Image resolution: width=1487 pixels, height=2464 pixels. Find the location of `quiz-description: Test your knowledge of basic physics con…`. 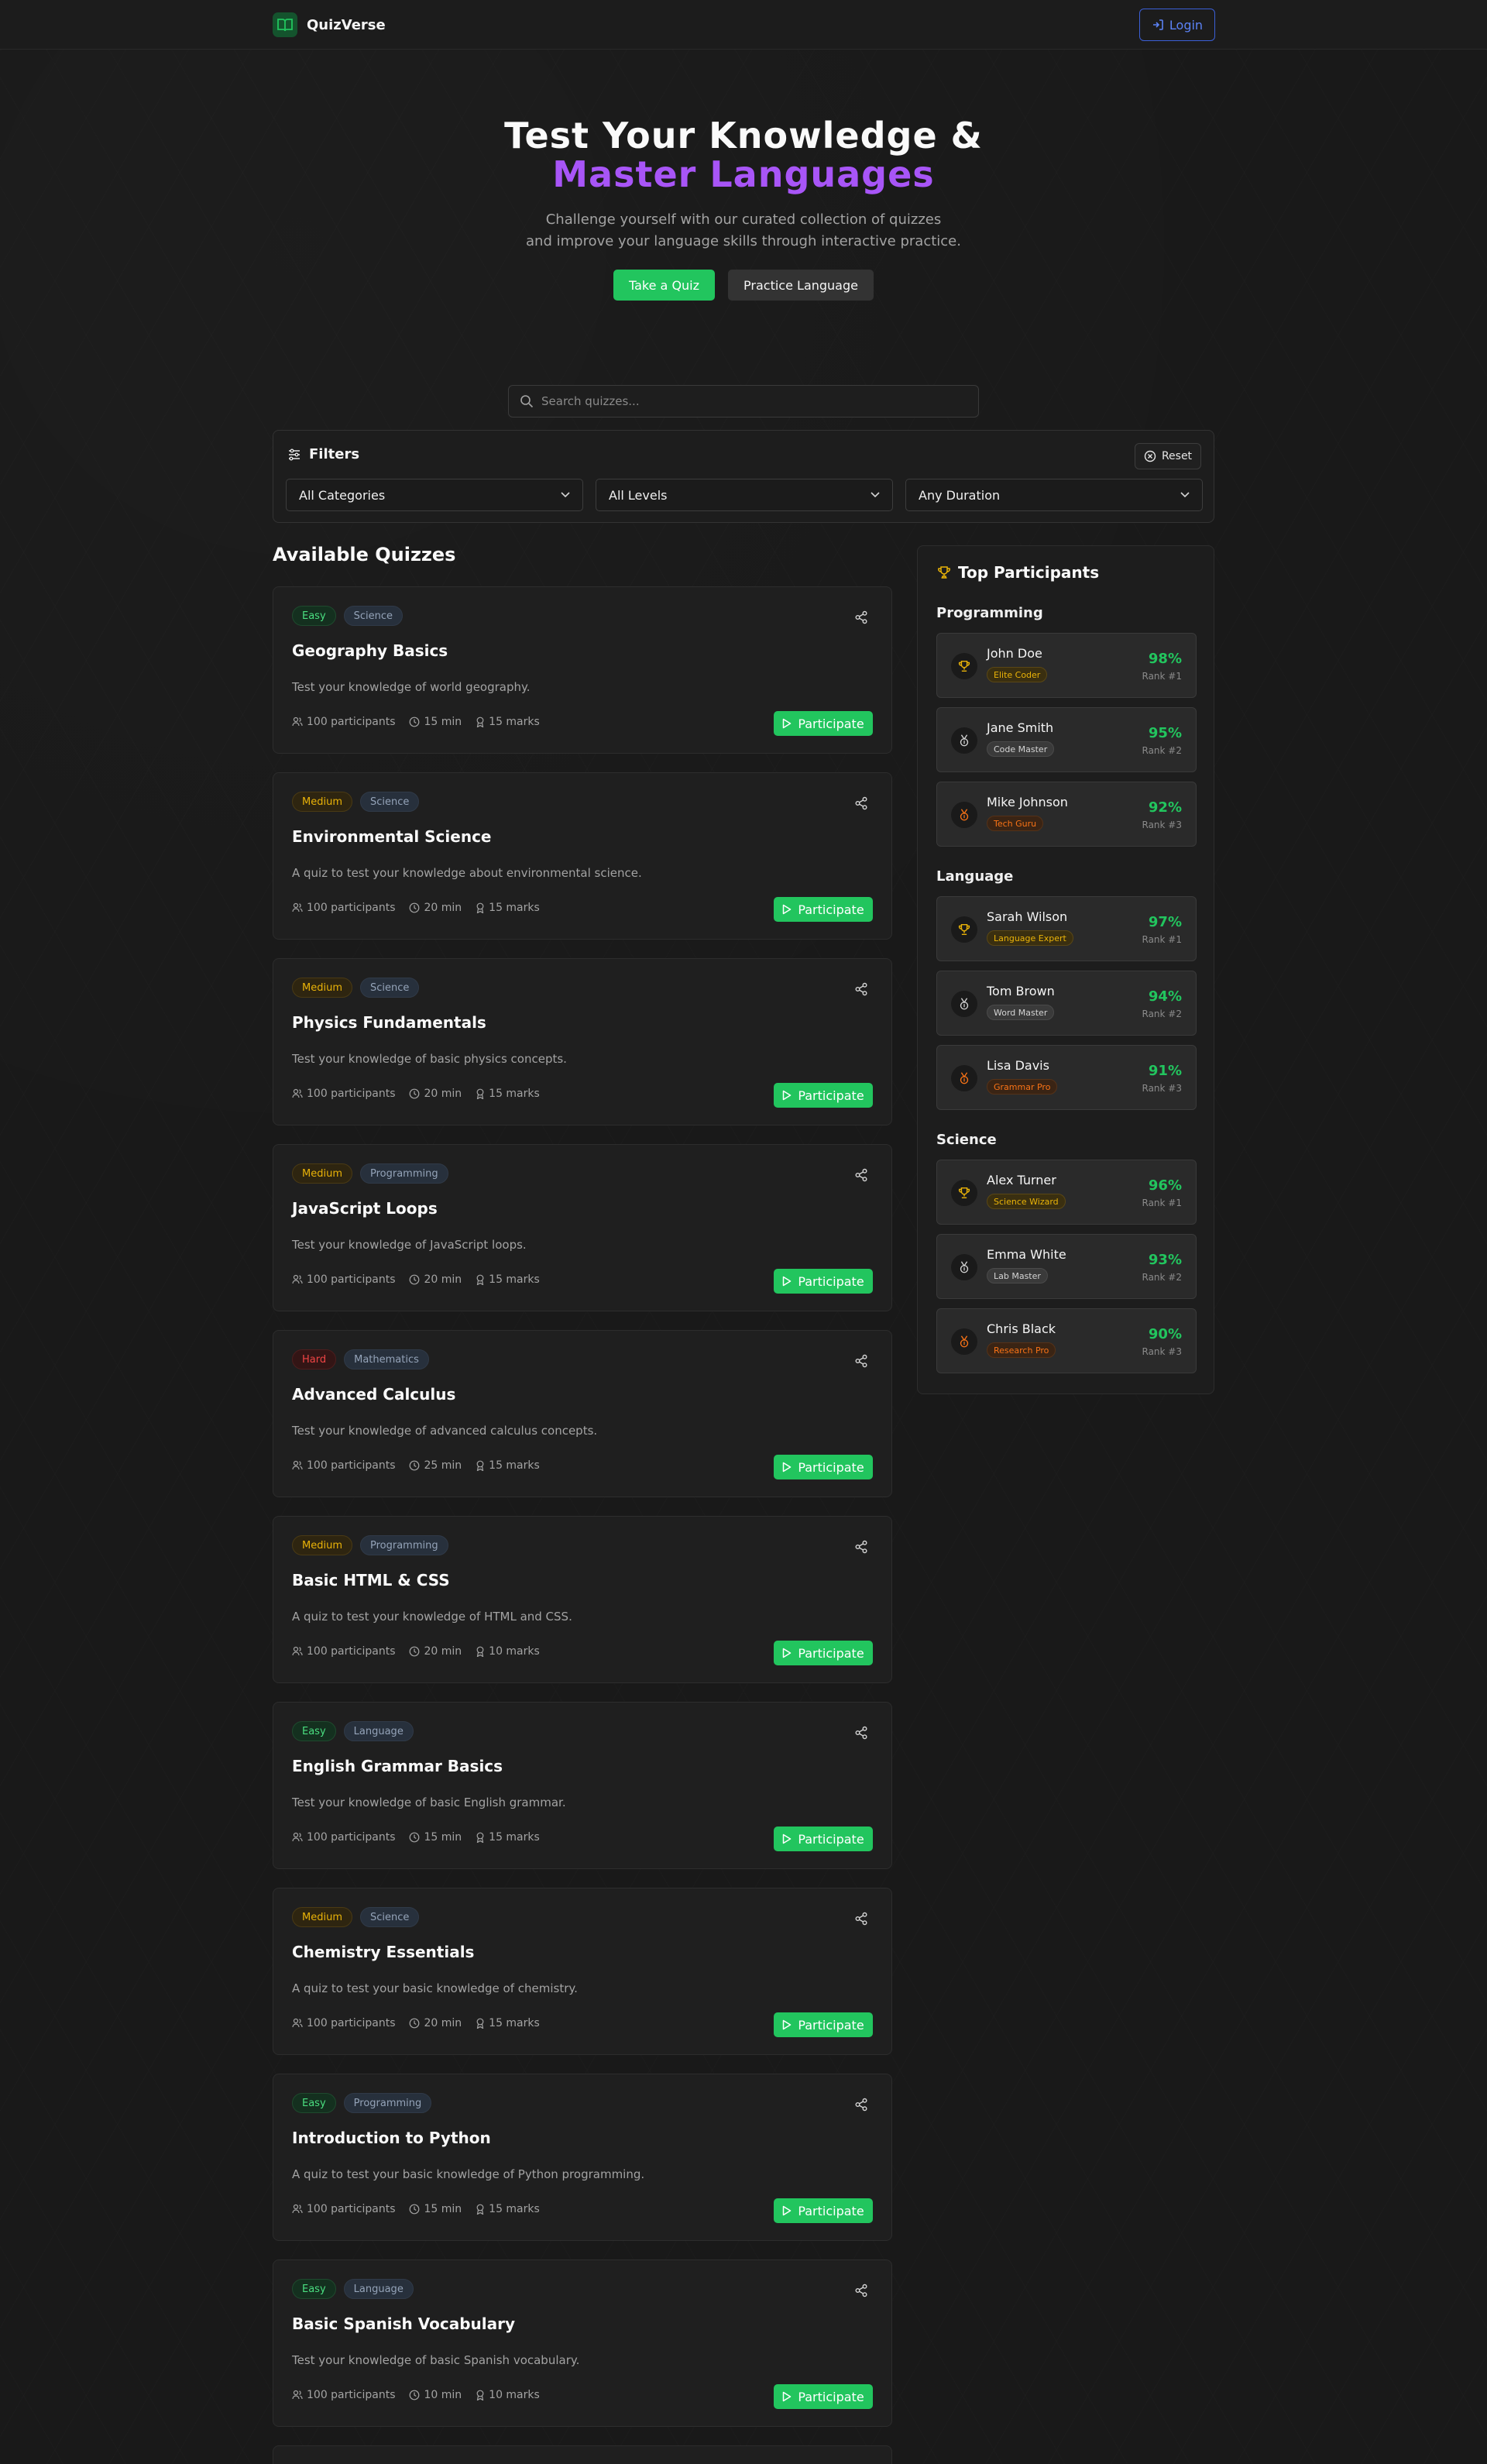

quiz-description: Test your knowledge of basic physics con… is located at coordinates (430, 1059).